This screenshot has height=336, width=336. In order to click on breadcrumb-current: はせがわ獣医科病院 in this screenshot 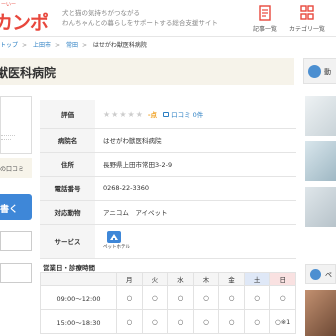, I will do `click(119, 45)`.